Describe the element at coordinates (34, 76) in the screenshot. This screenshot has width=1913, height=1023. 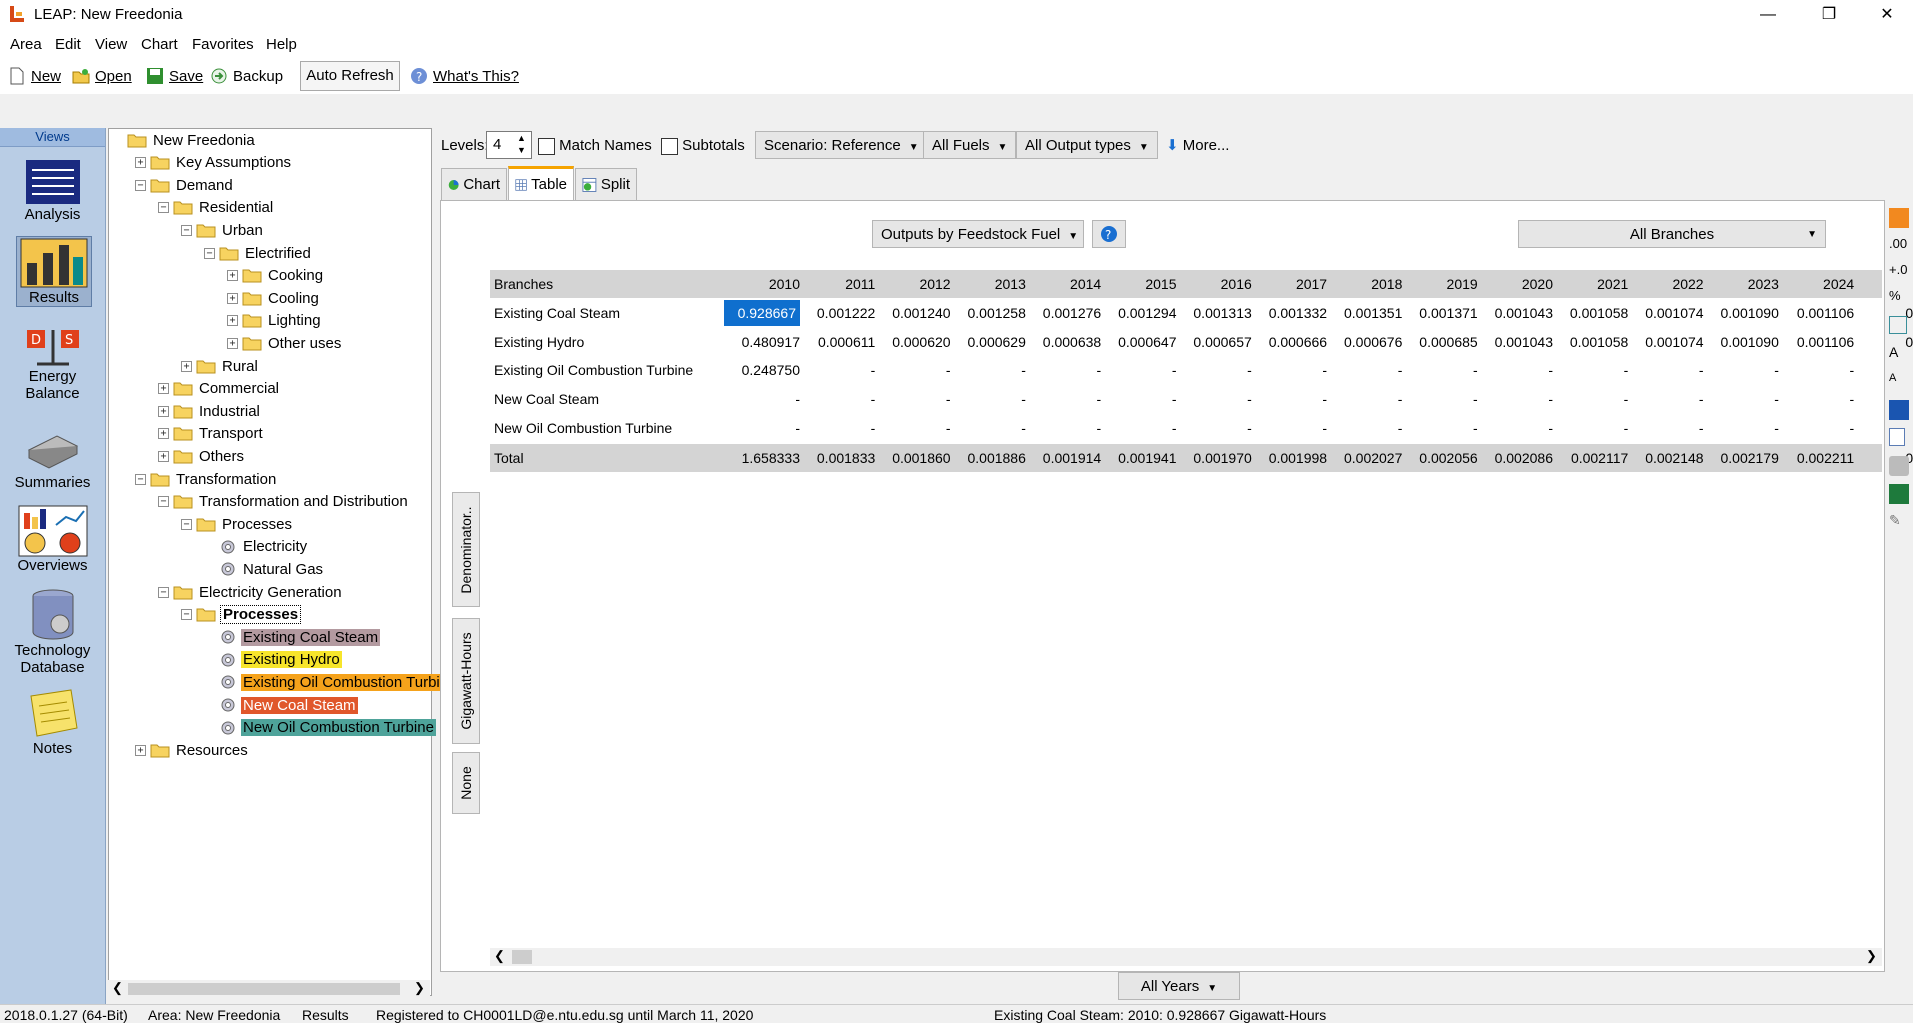
I see `new-button: New` at that location.